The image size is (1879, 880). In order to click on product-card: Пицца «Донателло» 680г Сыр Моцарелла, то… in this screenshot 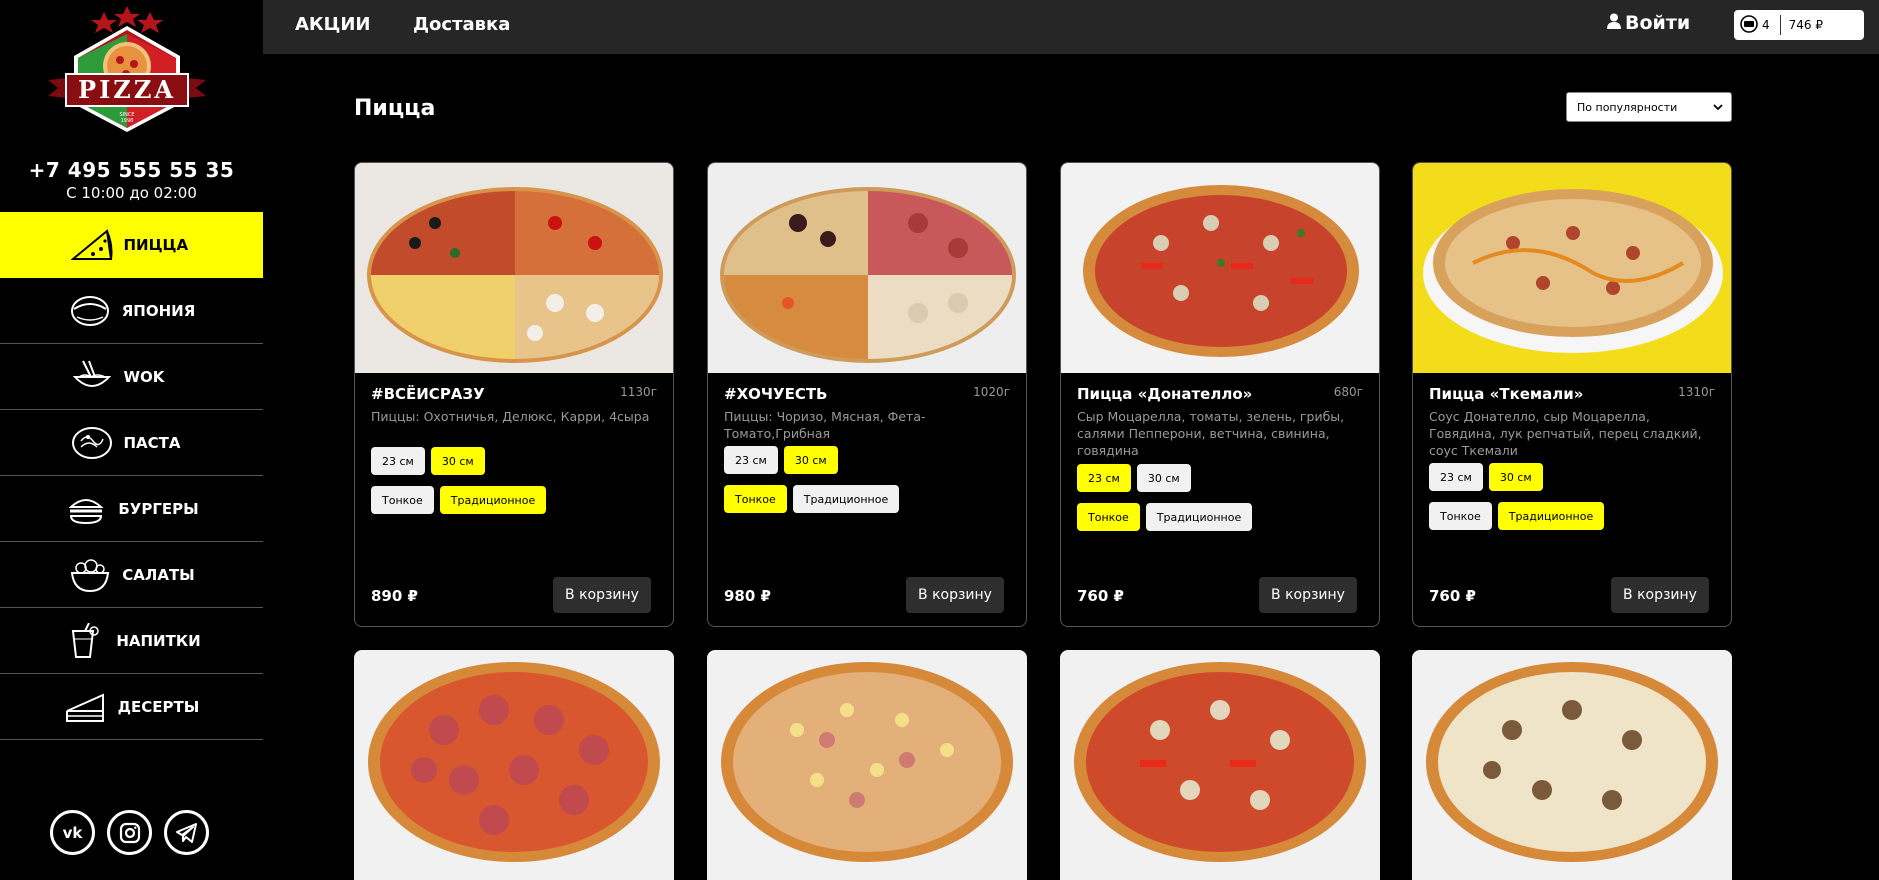, I will do `click(1220, 394)`.